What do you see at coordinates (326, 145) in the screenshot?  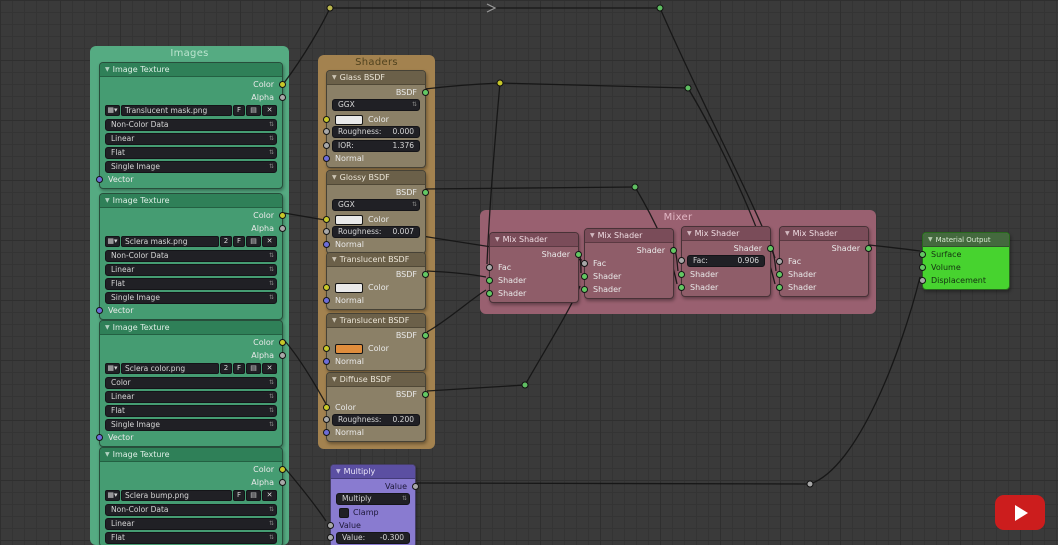 I see `ior-input-socket` at bounding box center [326, 145].